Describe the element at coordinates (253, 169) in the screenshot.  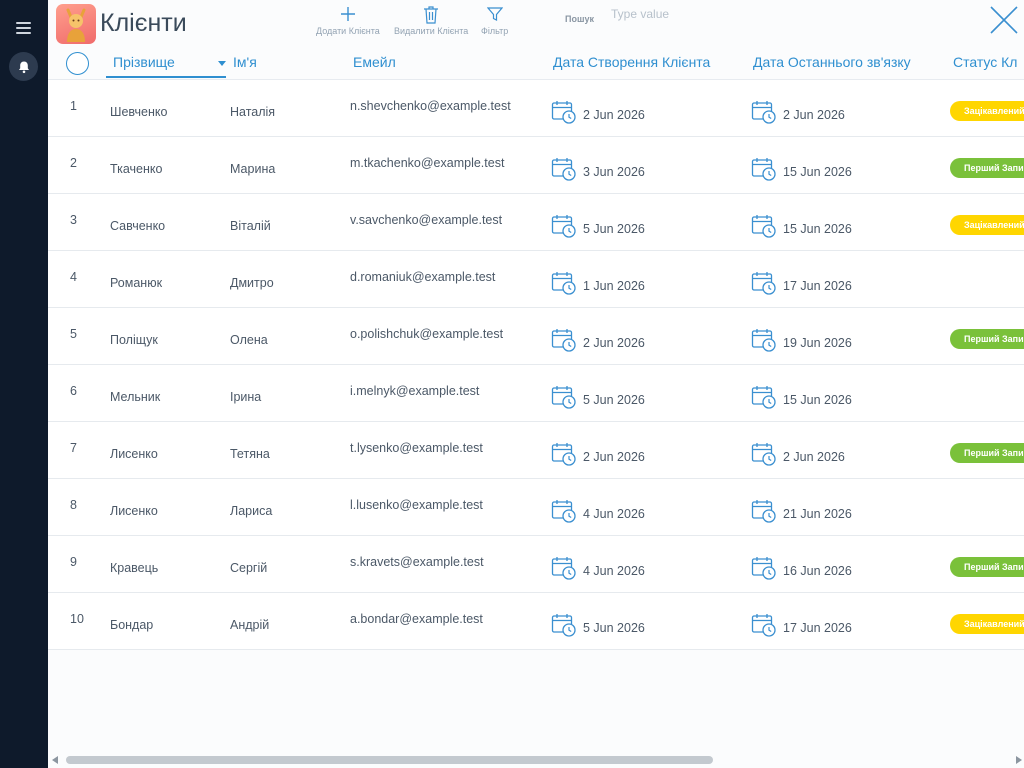
I see `row-first-name: Марина` at that location.